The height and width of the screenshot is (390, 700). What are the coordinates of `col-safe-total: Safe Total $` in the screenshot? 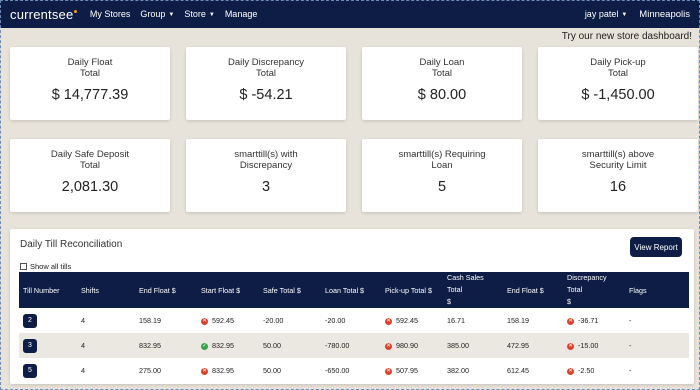 It's located at (290, 290).